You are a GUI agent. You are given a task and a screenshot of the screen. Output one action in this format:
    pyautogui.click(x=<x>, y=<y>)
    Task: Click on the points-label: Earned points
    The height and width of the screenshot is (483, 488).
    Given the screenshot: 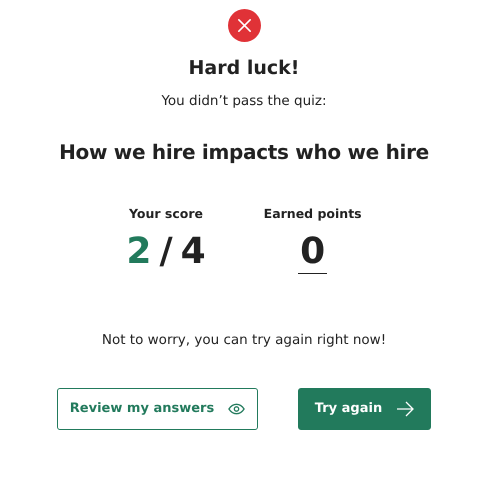 What is the action you would take?
    pyautogui.click(x=313, y=213)
    